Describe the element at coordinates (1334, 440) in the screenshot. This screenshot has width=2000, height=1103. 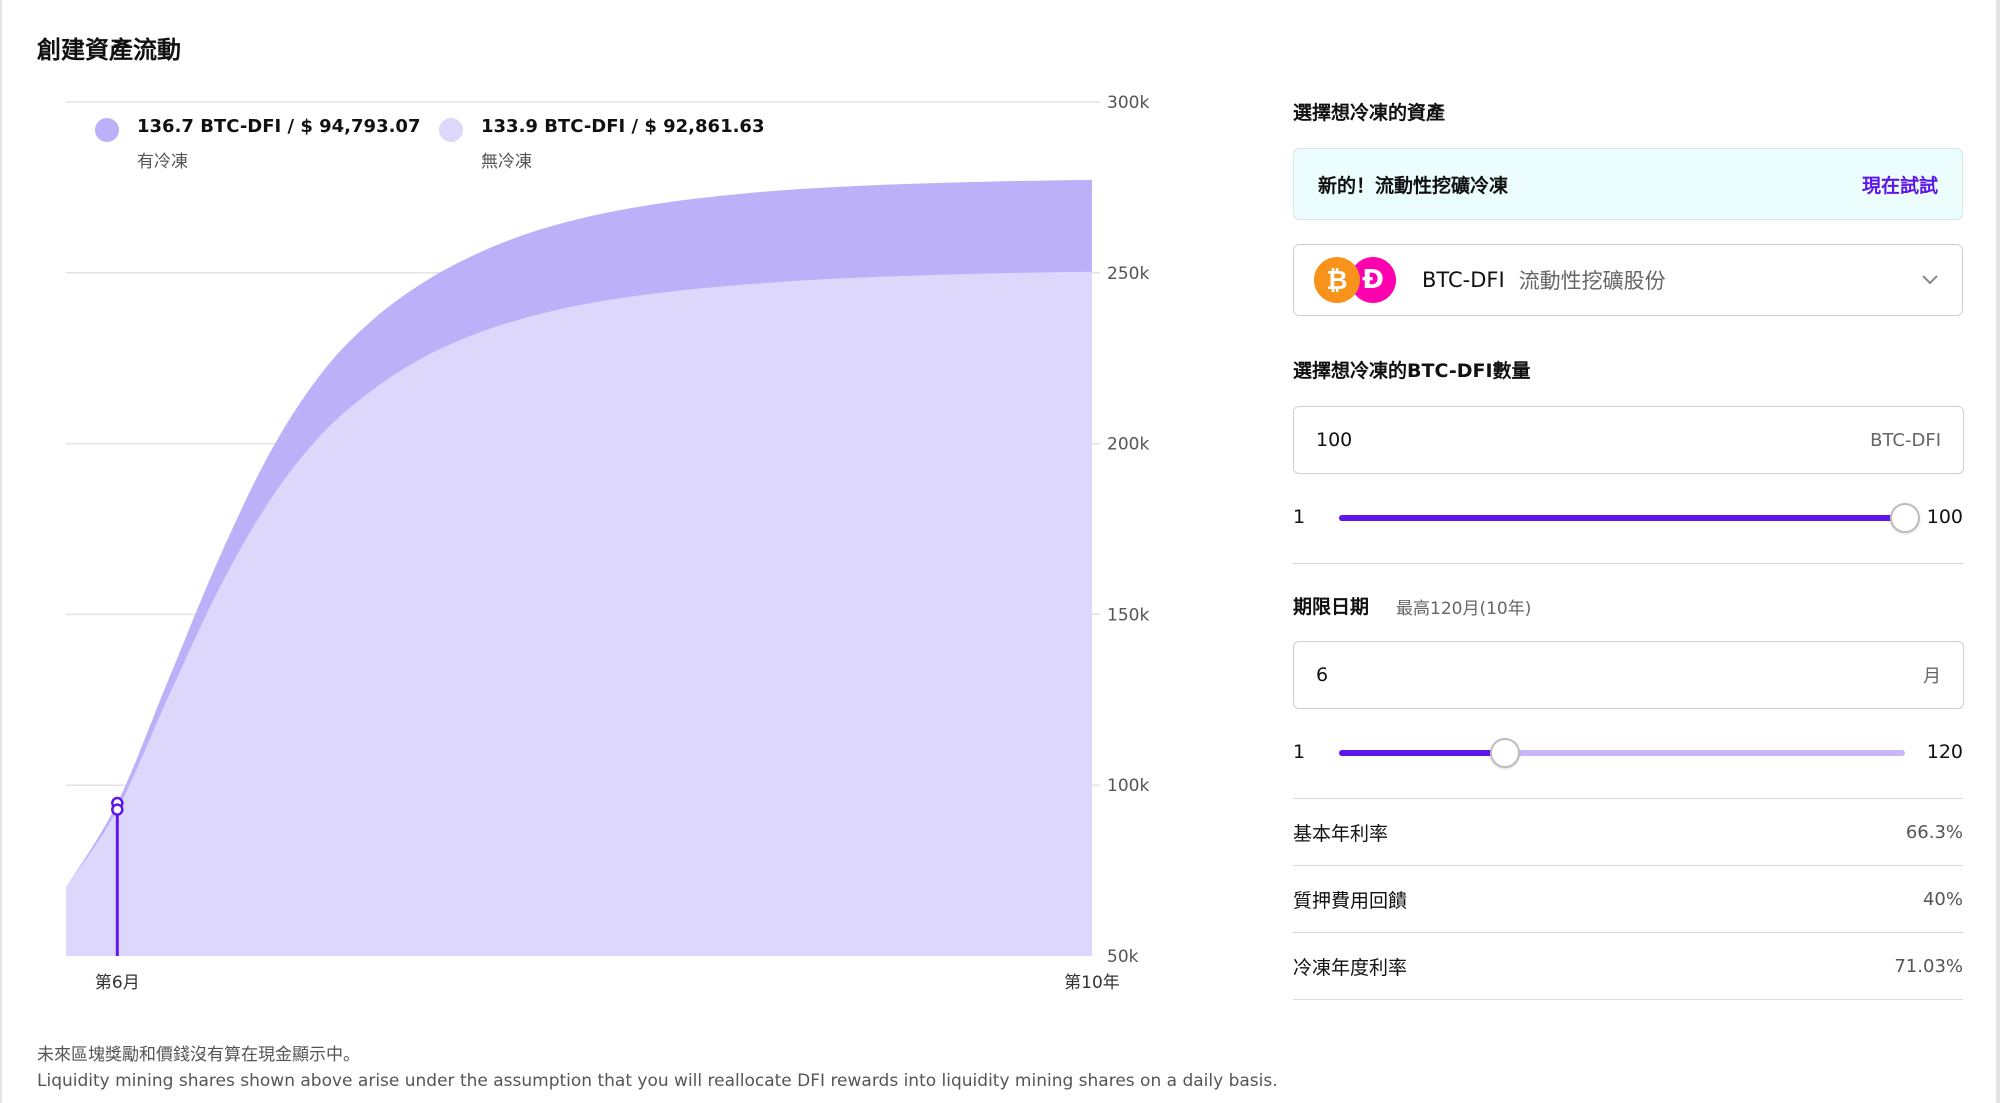
I see `amount-input-value: 100` at that location.